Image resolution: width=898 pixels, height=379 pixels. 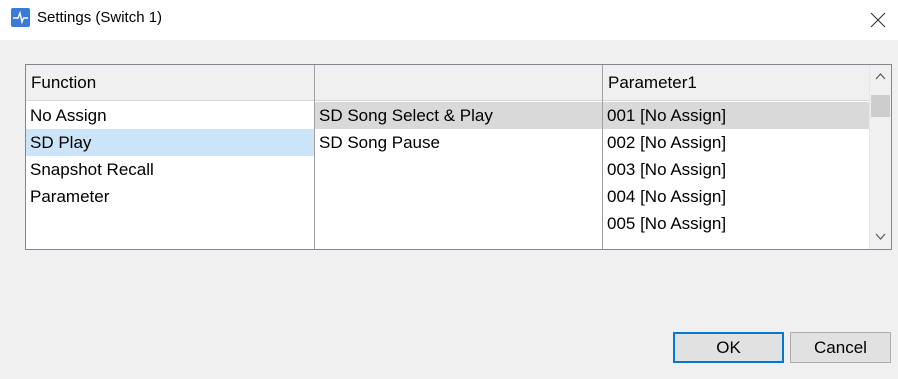 I want to click on parameter-item: 002 [No Assign], so click(x=736, y=142).